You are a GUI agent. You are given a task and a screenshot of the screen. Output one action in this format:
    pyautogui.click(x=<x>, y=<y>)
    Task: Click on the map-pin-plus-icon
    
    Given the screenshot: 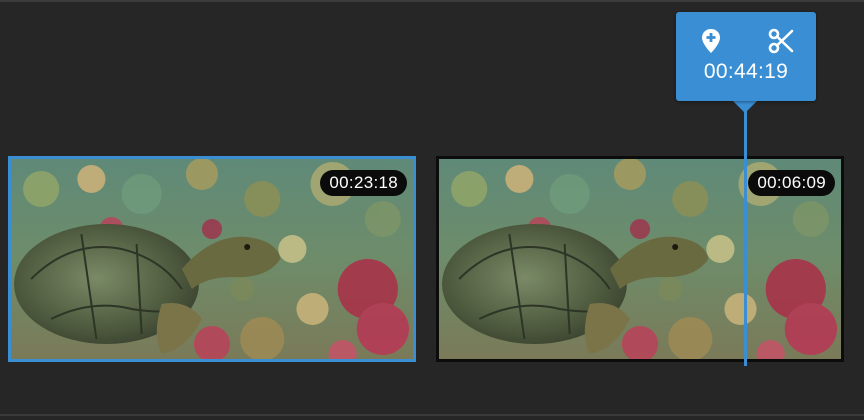 What is the action you would take?
    pyautogui.click(x=711, y=43)
    